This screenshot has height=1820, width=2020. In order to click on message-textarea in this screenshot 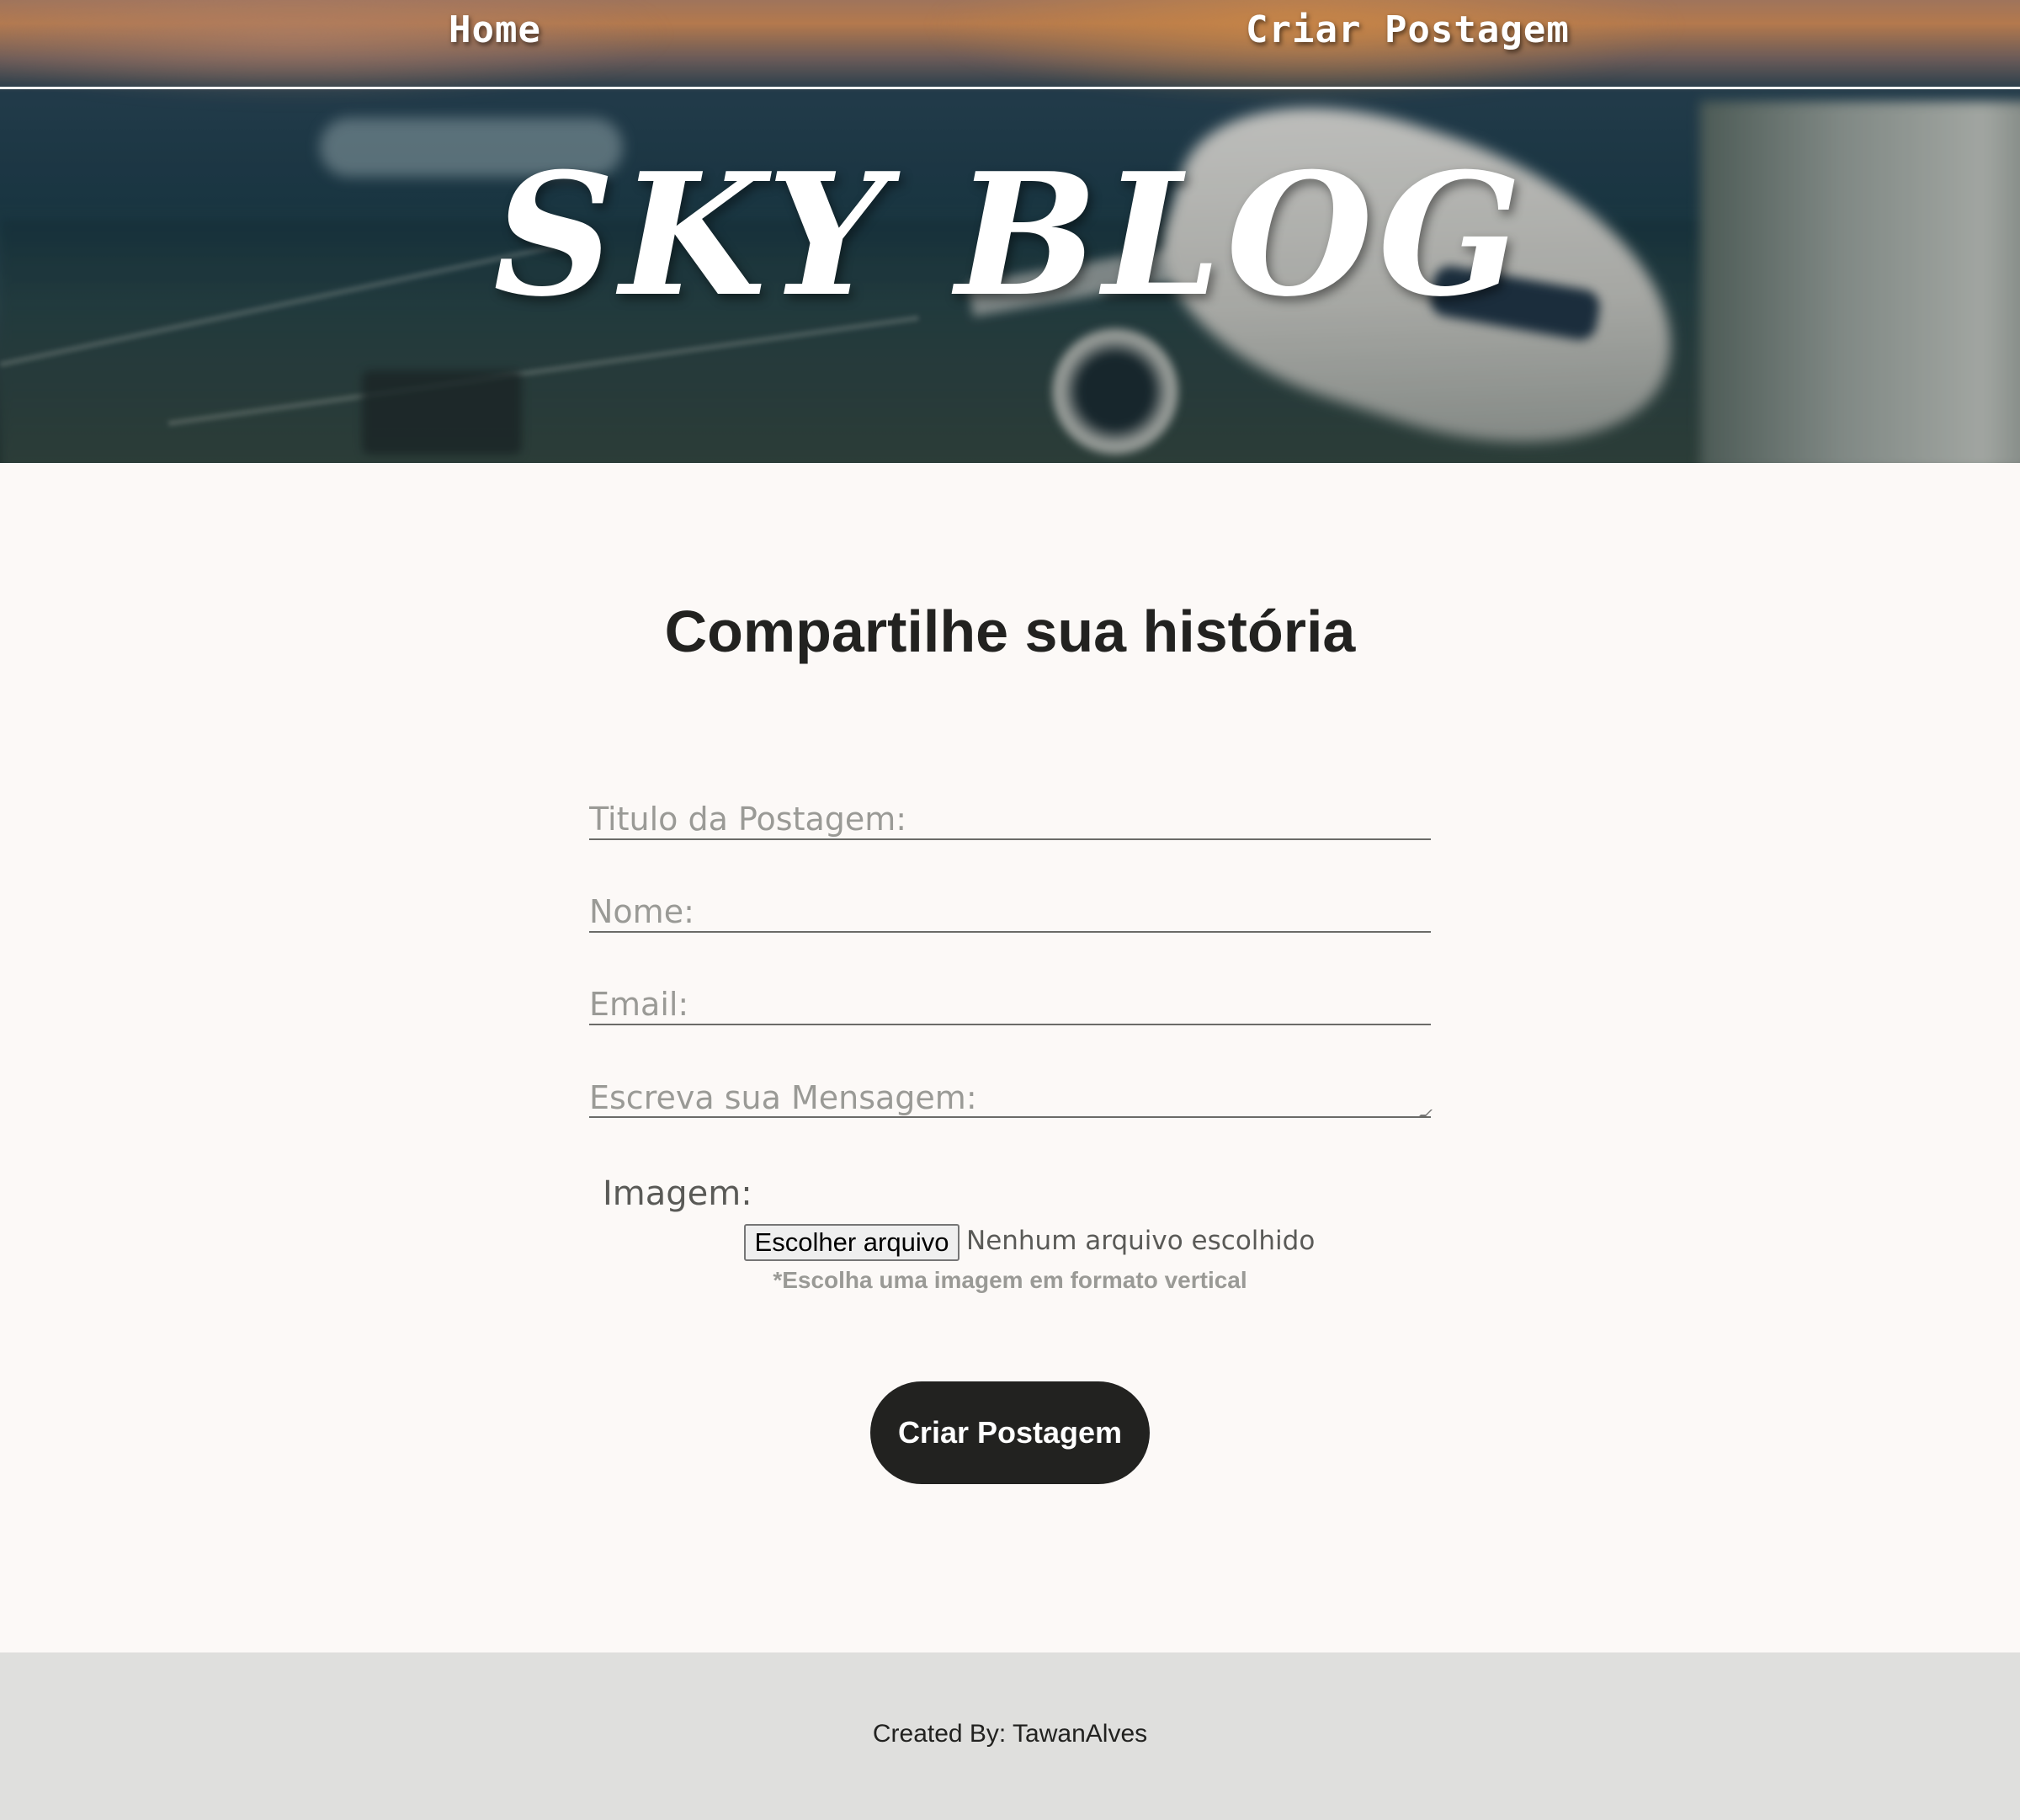, I will do `click(1010, 1098)`.